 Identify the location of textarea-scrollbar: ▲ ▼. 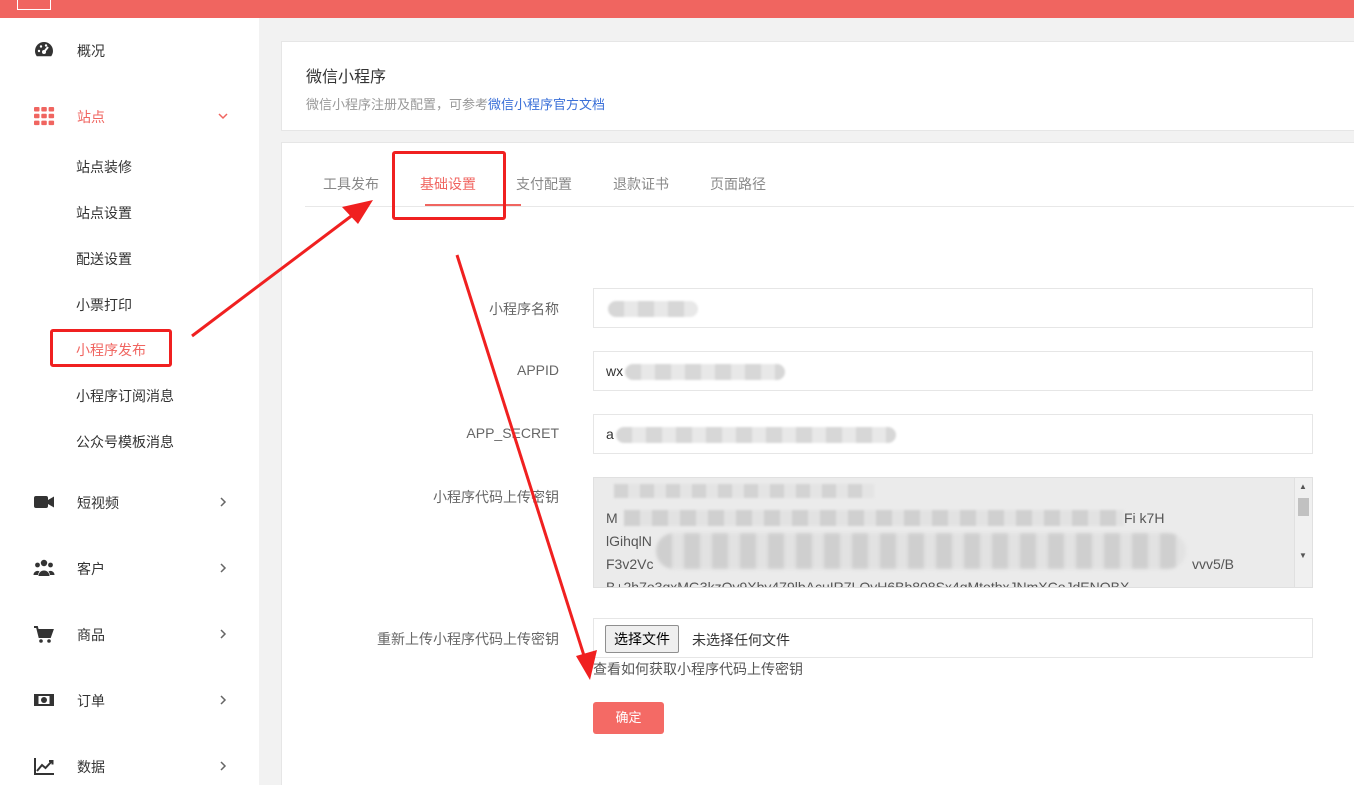
(1303, 532).